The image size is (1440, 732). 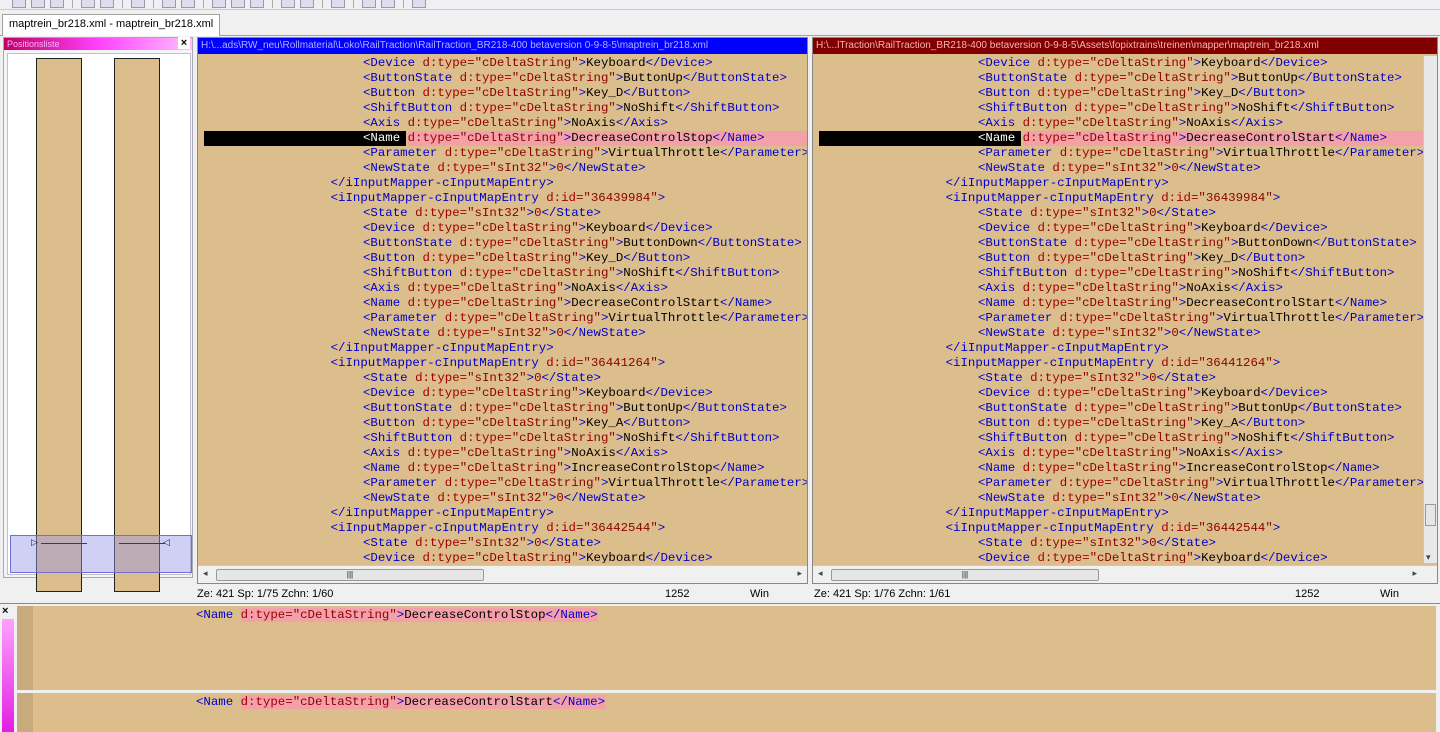 What do you see at coordinates (1428, 557) in the screenshot?
I see `scroll-down-icon: ▾` at bounding box center [1428, 557].